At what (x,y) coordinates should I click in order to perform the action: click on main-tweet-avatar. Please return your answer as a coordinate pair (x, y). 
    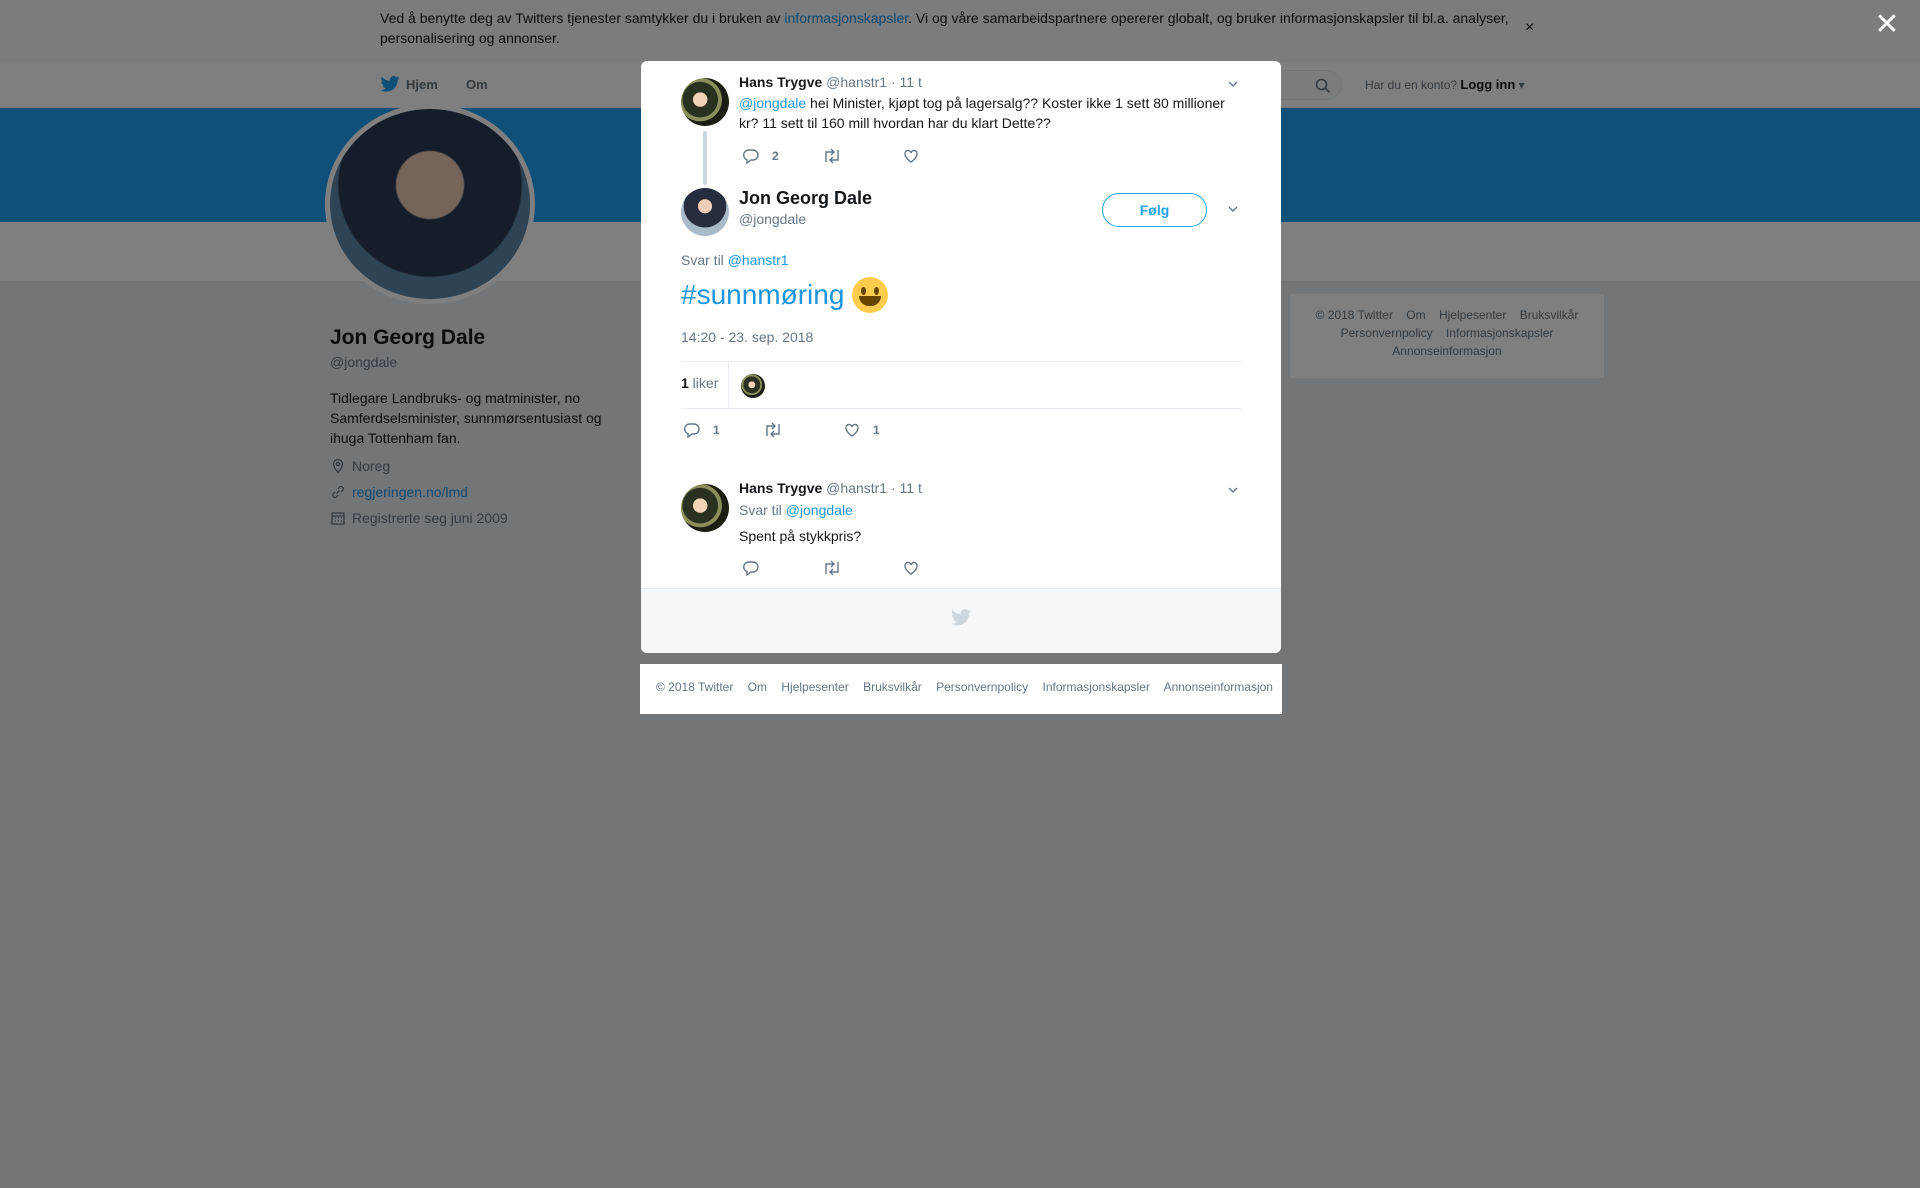
    Looking at the image, I should click on (705, 212).